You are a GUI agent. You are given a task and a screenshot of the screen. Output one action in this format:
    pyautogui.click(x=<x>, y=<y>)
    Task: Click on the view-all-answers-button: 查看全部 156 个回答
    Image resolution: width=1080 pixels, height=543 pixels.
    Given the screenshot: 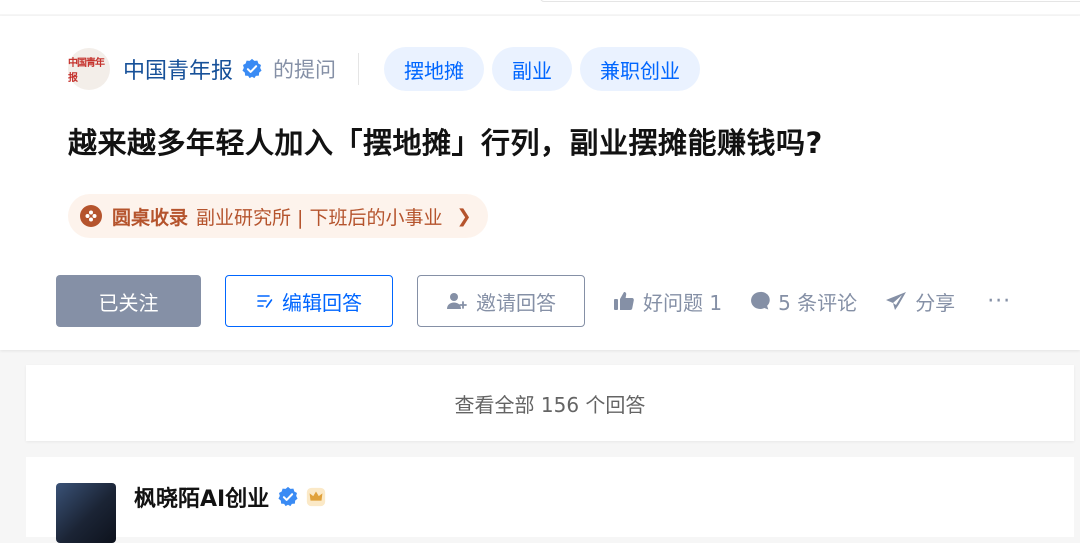 What is the action you would take?
    pyautogui.click(x=550, y=403)
    